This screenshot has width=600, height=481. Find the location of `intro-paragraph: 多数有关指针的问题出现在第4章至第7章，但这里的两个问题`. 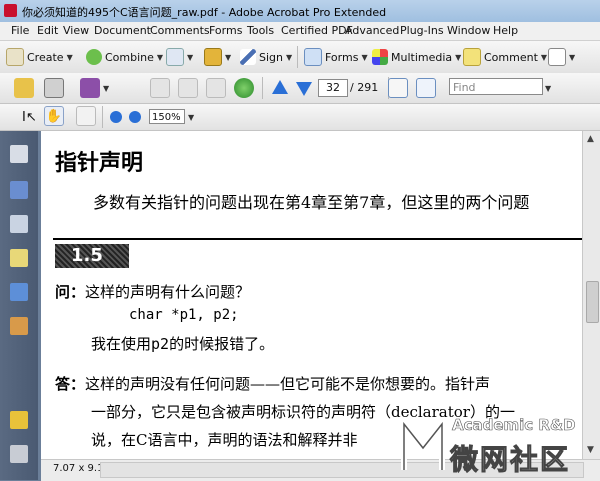

intro-paragraph: 多数有关指针的问题出现在第4章至第7章，但这里的两个问题 is located at coordinates (311, 202).